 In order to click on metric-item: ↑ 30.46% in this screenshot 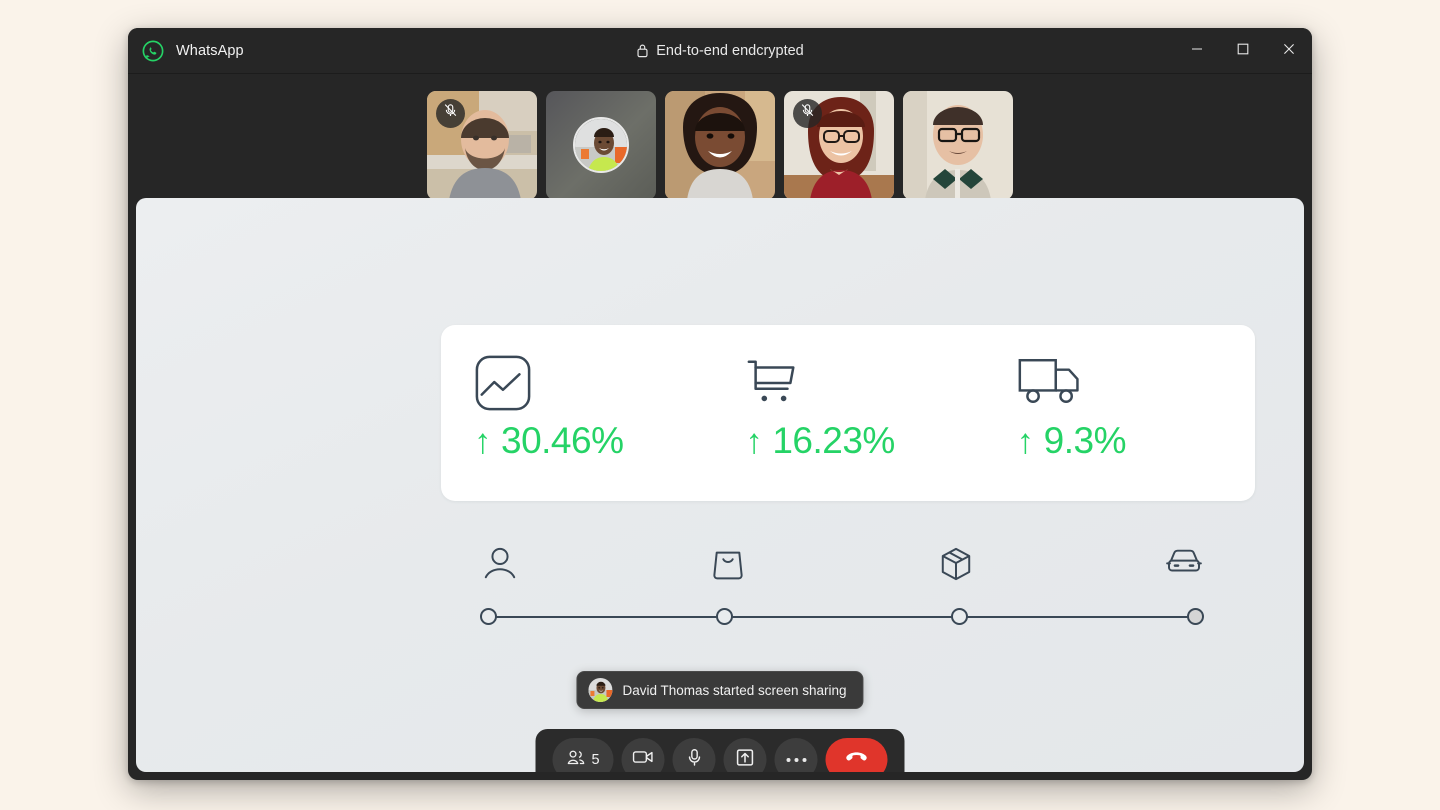, I will do `click(576, 413)`.